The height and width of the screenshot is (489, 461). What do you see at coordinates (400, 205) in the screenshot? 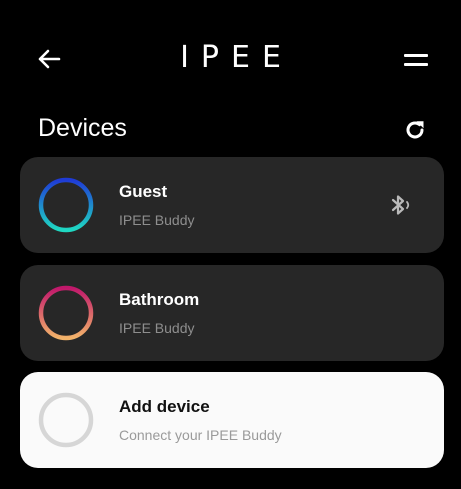
I see `bluetooth-connected-icon` at bounding box center [400, 205].